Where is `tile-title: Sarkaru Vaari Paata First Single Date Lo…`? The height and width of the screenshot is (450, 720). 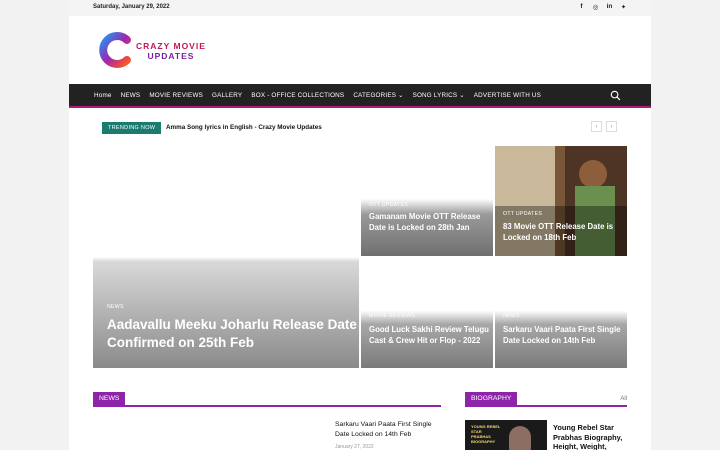 tile-title: Sarkaru Vaari Paata First Single Date Lo… is located at coordinates (563, 335).